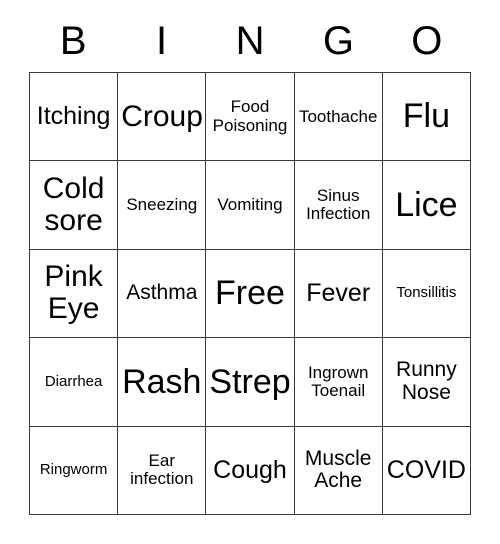 The image size is (500, 544). I want to click on bingo-cell: Diarrhea, so click(74, 382).